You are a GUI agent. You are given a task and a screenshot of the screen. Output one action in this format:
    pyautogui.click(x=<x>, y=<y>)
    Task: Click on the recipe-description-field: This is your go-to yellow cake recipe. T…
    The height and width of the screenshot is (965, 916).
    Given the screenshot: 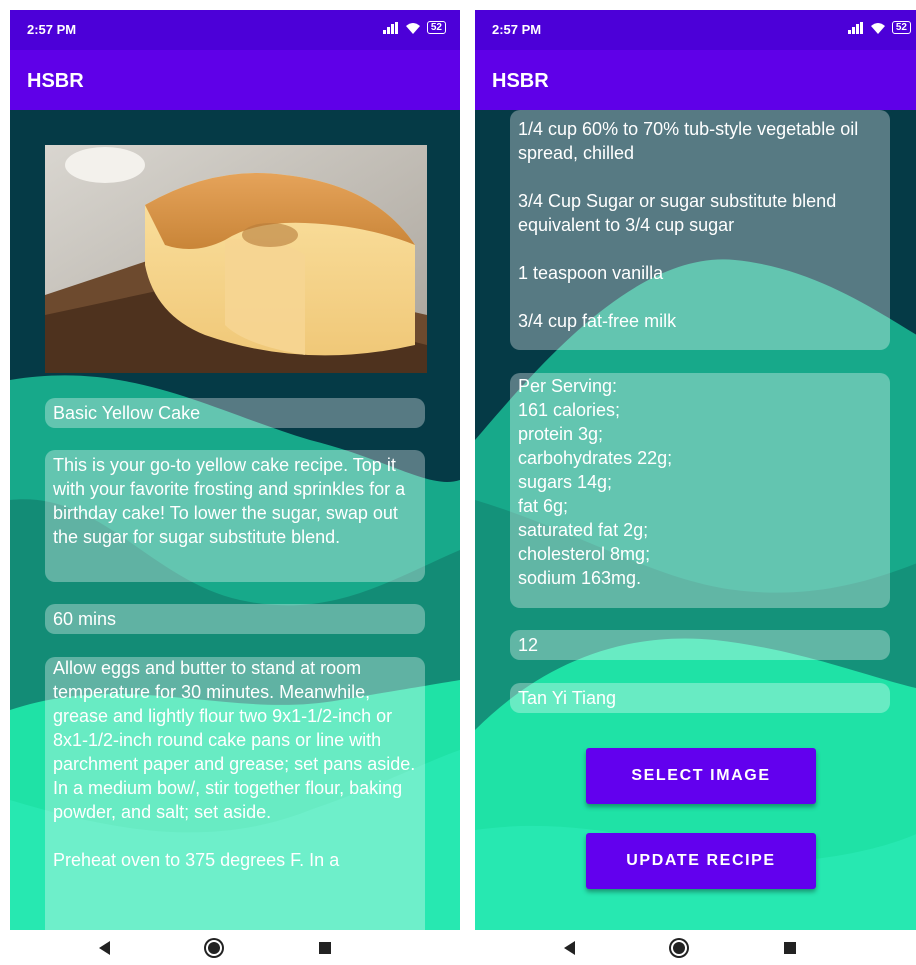 What is the action you would take?
    pyautogui.click(x=235, y=516)
    